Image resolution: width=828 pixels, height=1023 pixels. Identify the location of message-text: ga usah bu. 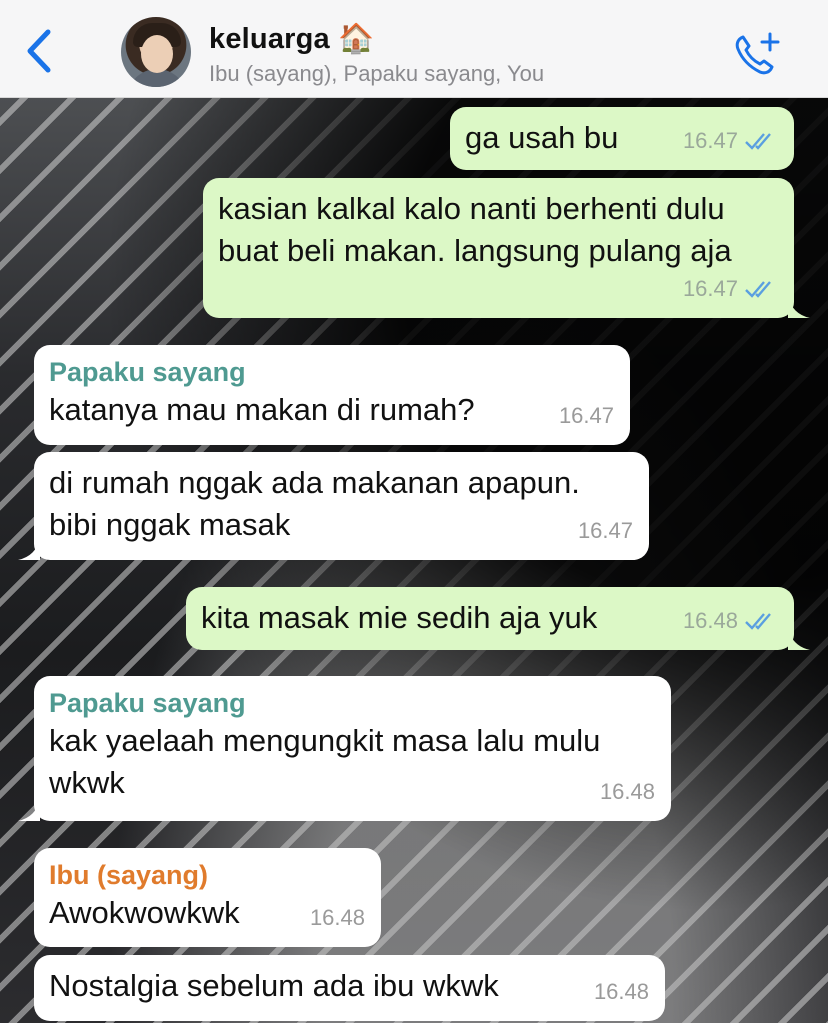
(542, 137).